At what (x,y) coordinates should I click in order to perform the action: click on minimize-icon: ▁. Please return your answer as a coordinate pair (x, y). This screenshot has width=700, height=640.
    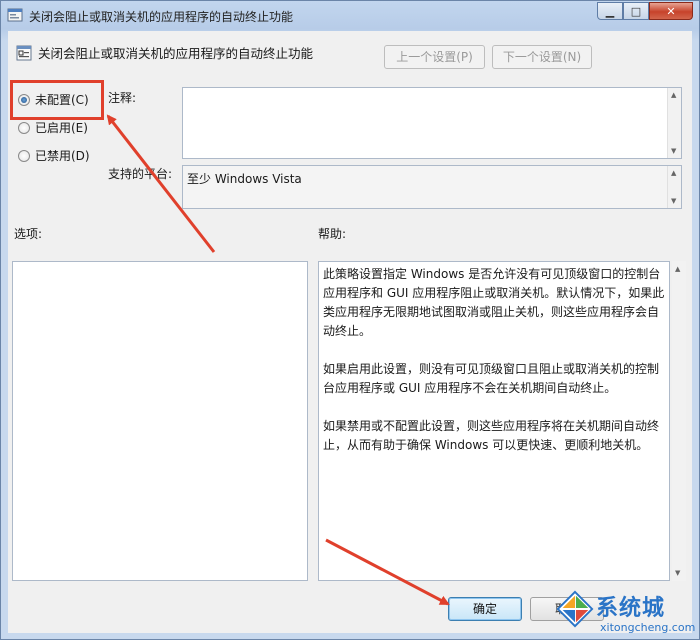
    Looking at the image, I should click on (610, 11).